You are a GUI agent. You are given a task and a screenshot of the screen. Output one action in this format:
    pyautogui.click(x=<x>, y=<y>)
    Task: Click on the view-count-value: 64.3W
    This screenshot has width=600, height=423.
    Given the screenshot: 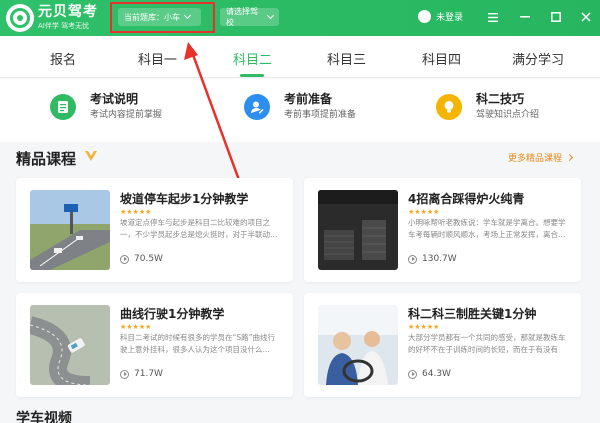 What is the action you would take?
    pyautogui.click(x=436, y=374)
    